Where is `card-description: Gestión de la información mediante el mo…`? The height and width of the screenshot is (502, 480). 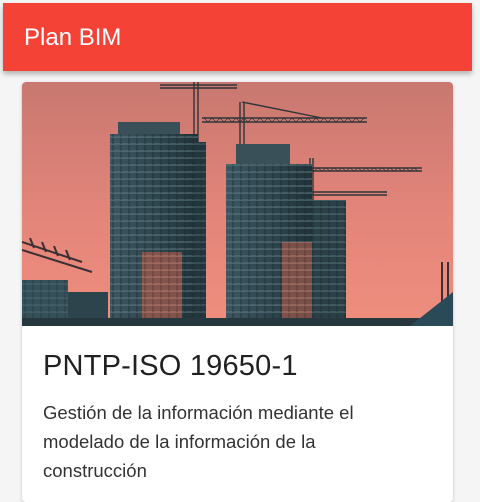
card-description: Gestión de la información mediante el mo… is located at coordinates (198, 441).